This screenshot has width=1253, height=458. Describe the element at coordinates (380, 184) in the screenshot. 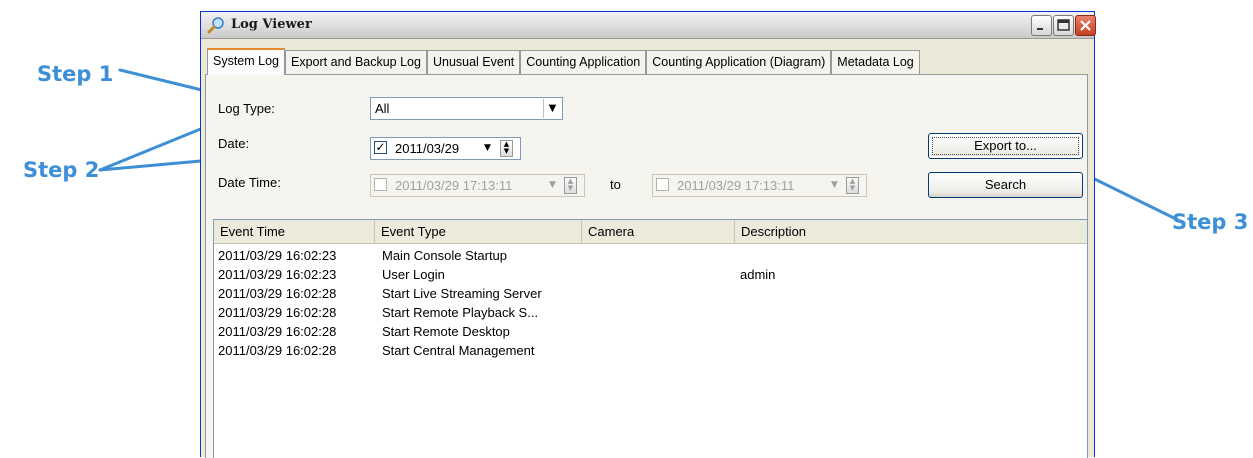

I see `datetime-from-checkbox` at that location.